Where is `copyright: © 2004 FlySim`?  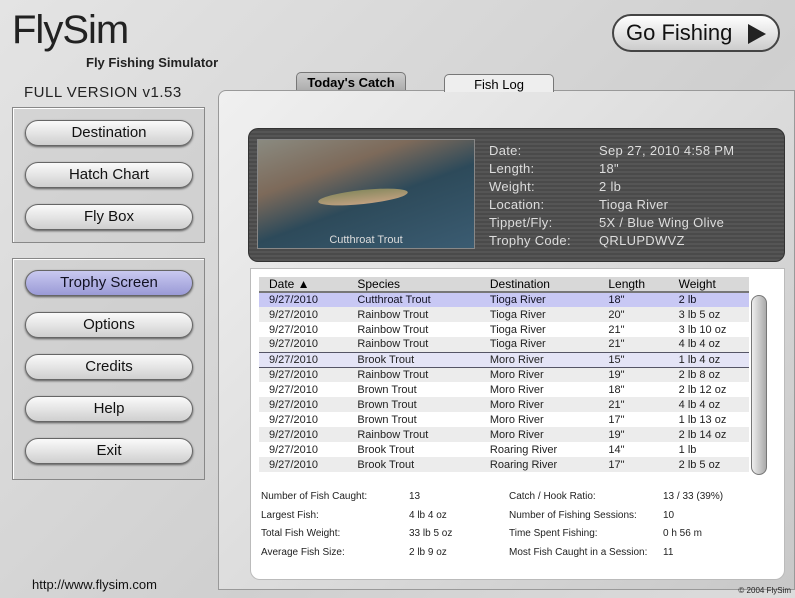
copyright: © 2004 FlySim is located at coordinates (764, 590).